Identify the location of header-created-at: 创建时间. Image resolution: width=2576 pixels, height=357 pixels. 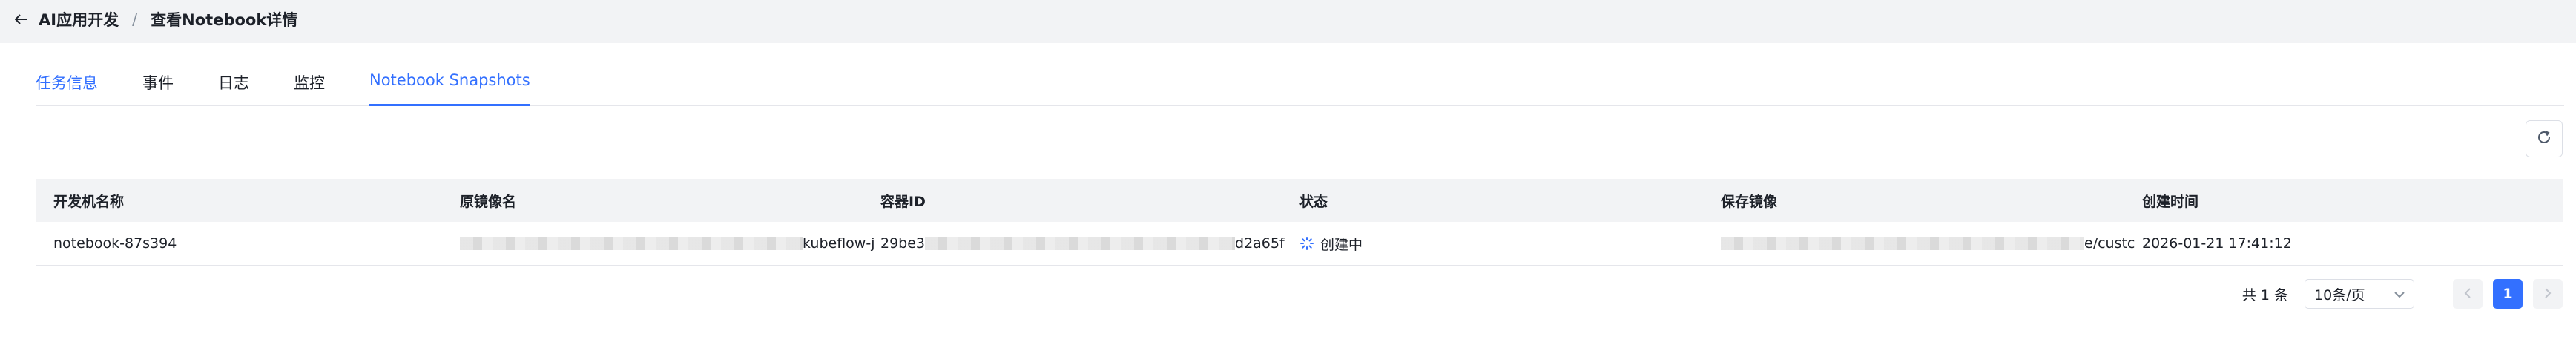
(2170, 202).